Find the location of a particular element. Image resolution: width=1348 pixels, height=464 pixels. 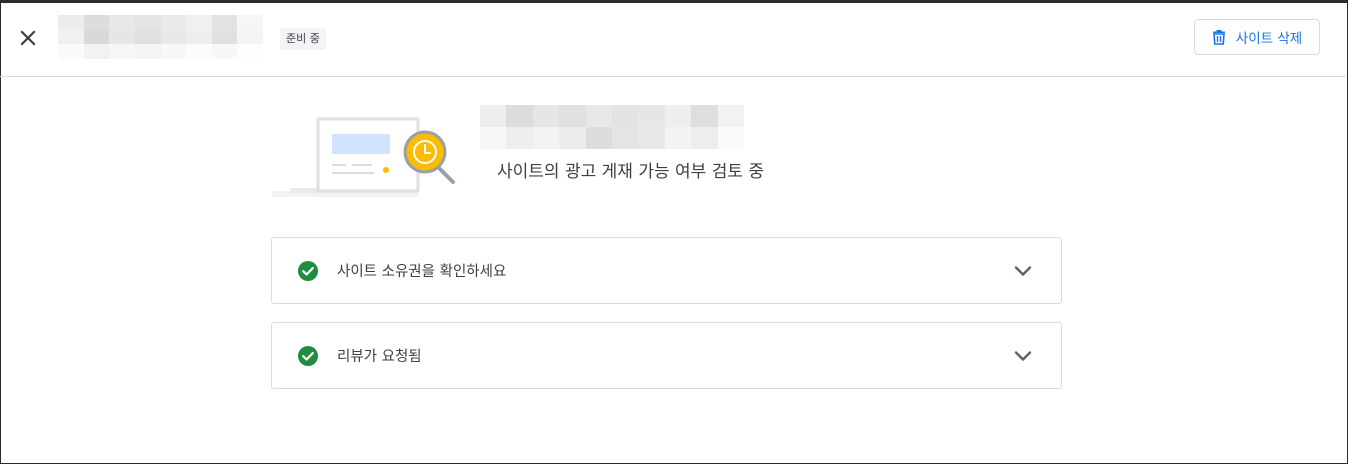

step-label: 사이트 소유권을 확인하세요 is located at coordinates (422, 272).